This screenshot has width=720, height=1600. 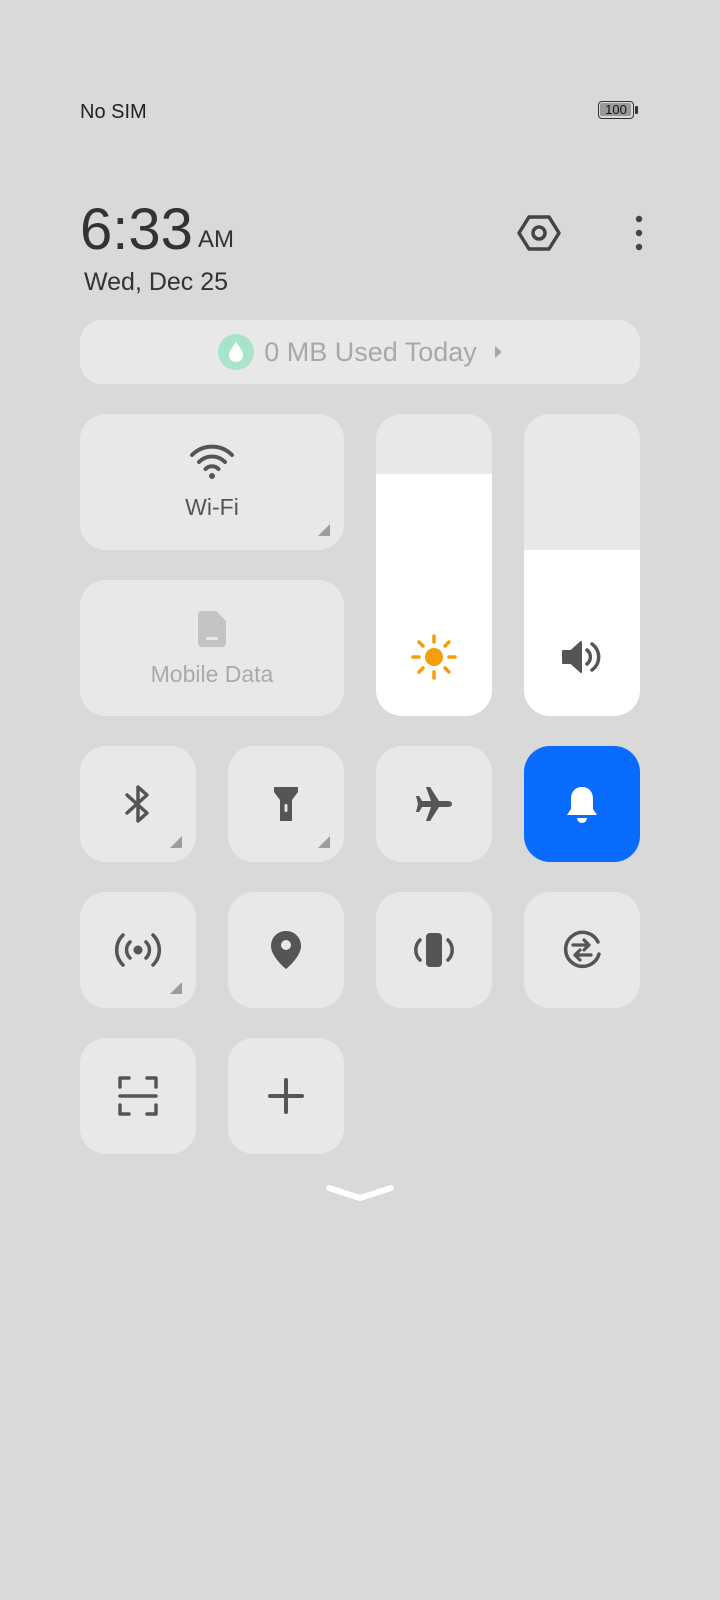 I want to click on location-pin-icon, so click(x=286, y=950).